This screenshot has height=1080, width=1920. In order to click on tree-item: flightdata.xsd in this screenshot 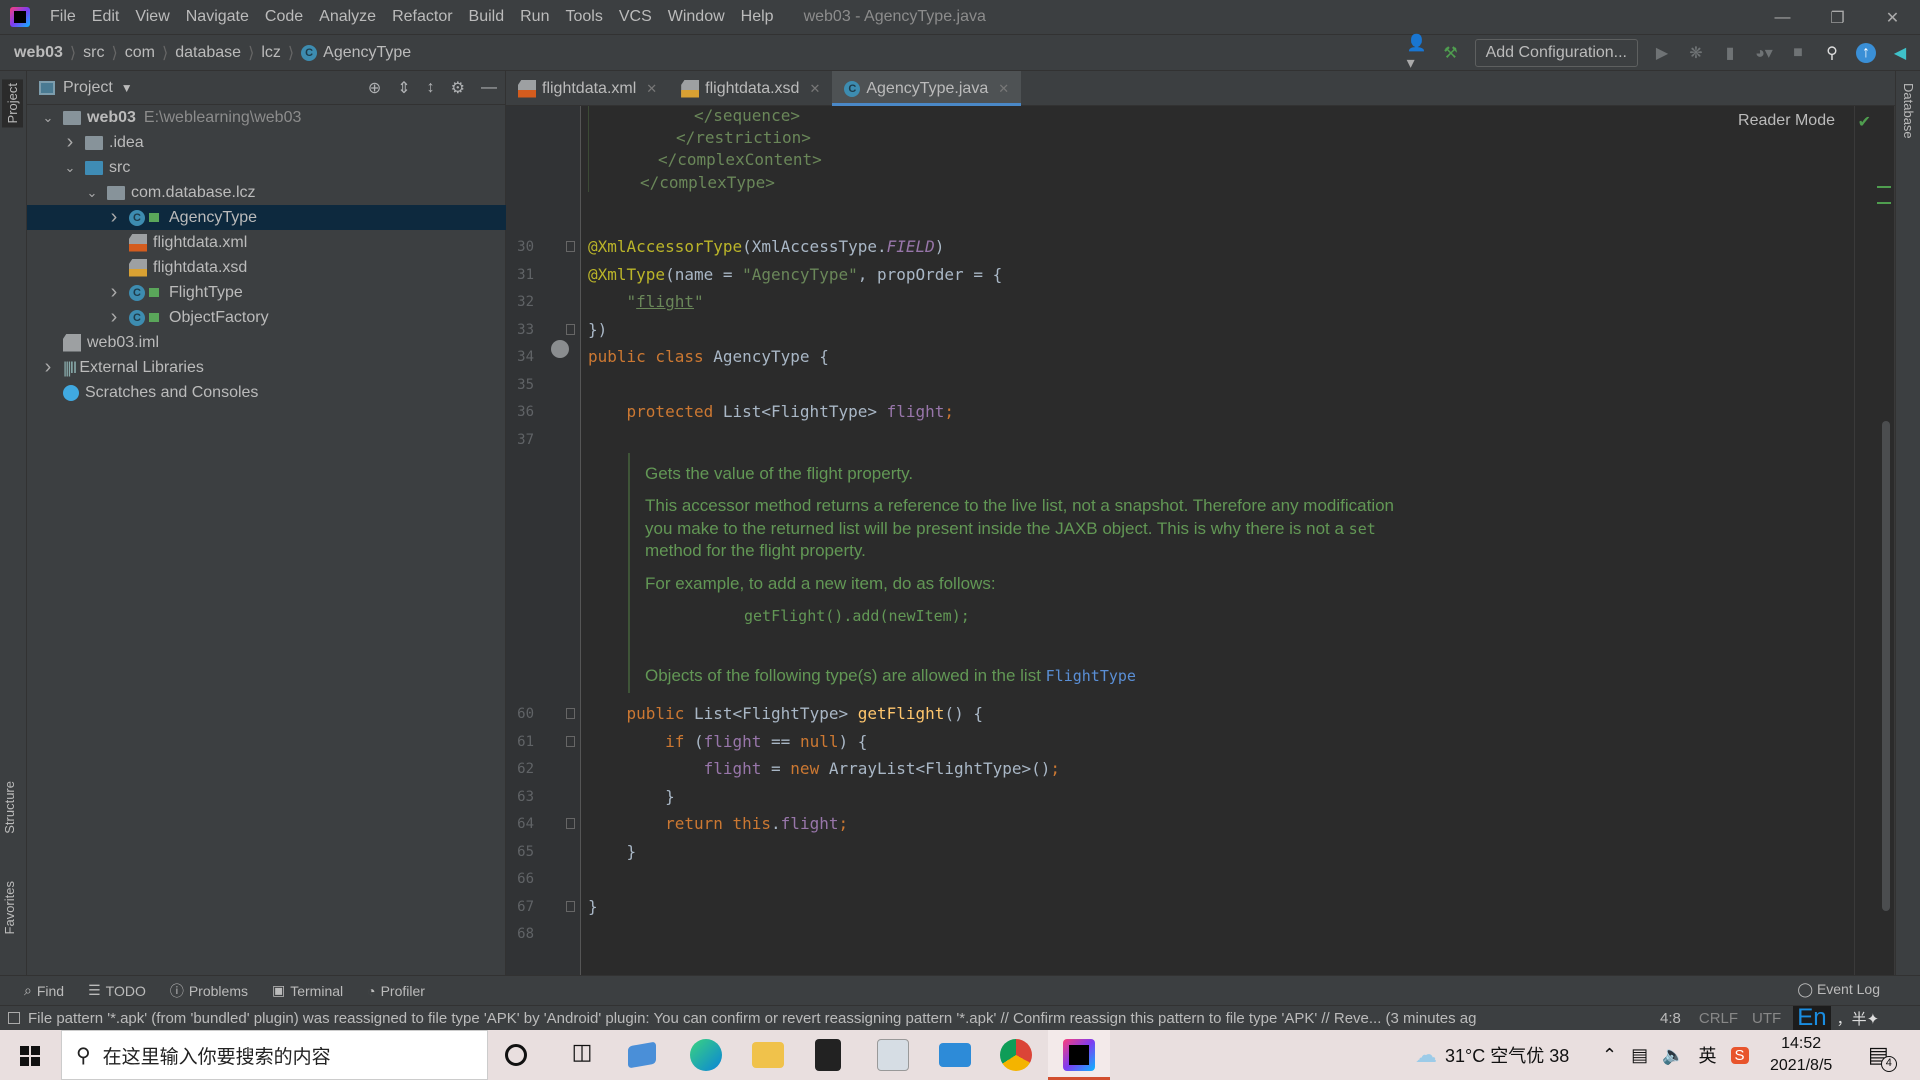, I will do `click(266, 267)`.